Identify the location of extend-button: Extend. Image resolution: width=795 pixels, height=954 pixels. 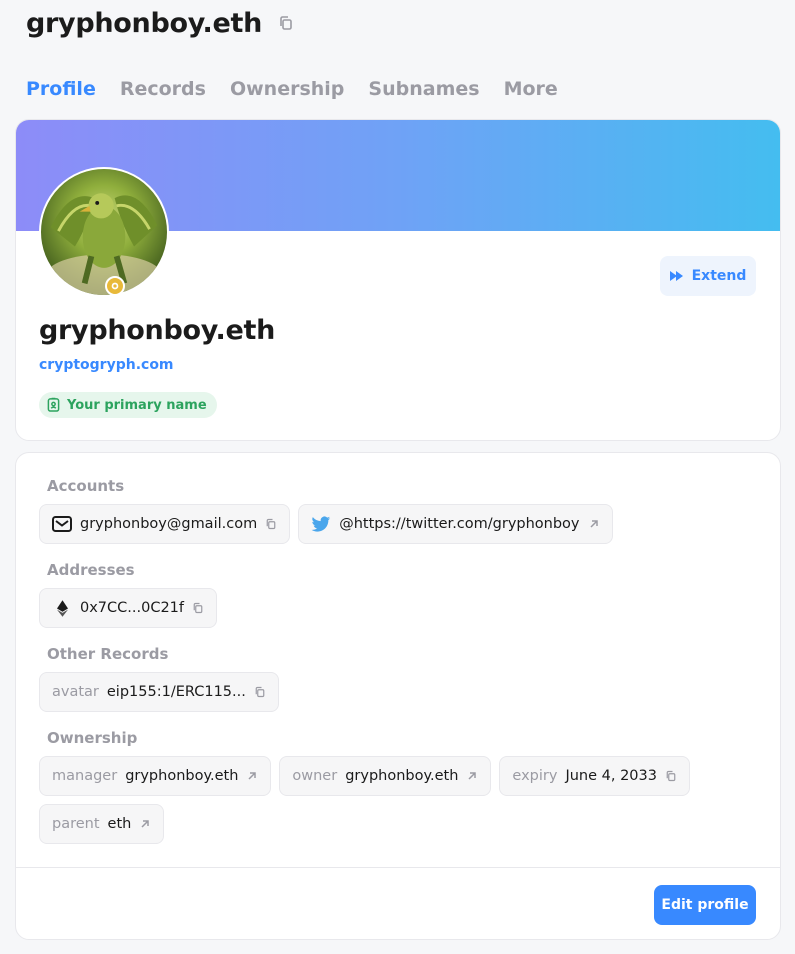
(708, 276).